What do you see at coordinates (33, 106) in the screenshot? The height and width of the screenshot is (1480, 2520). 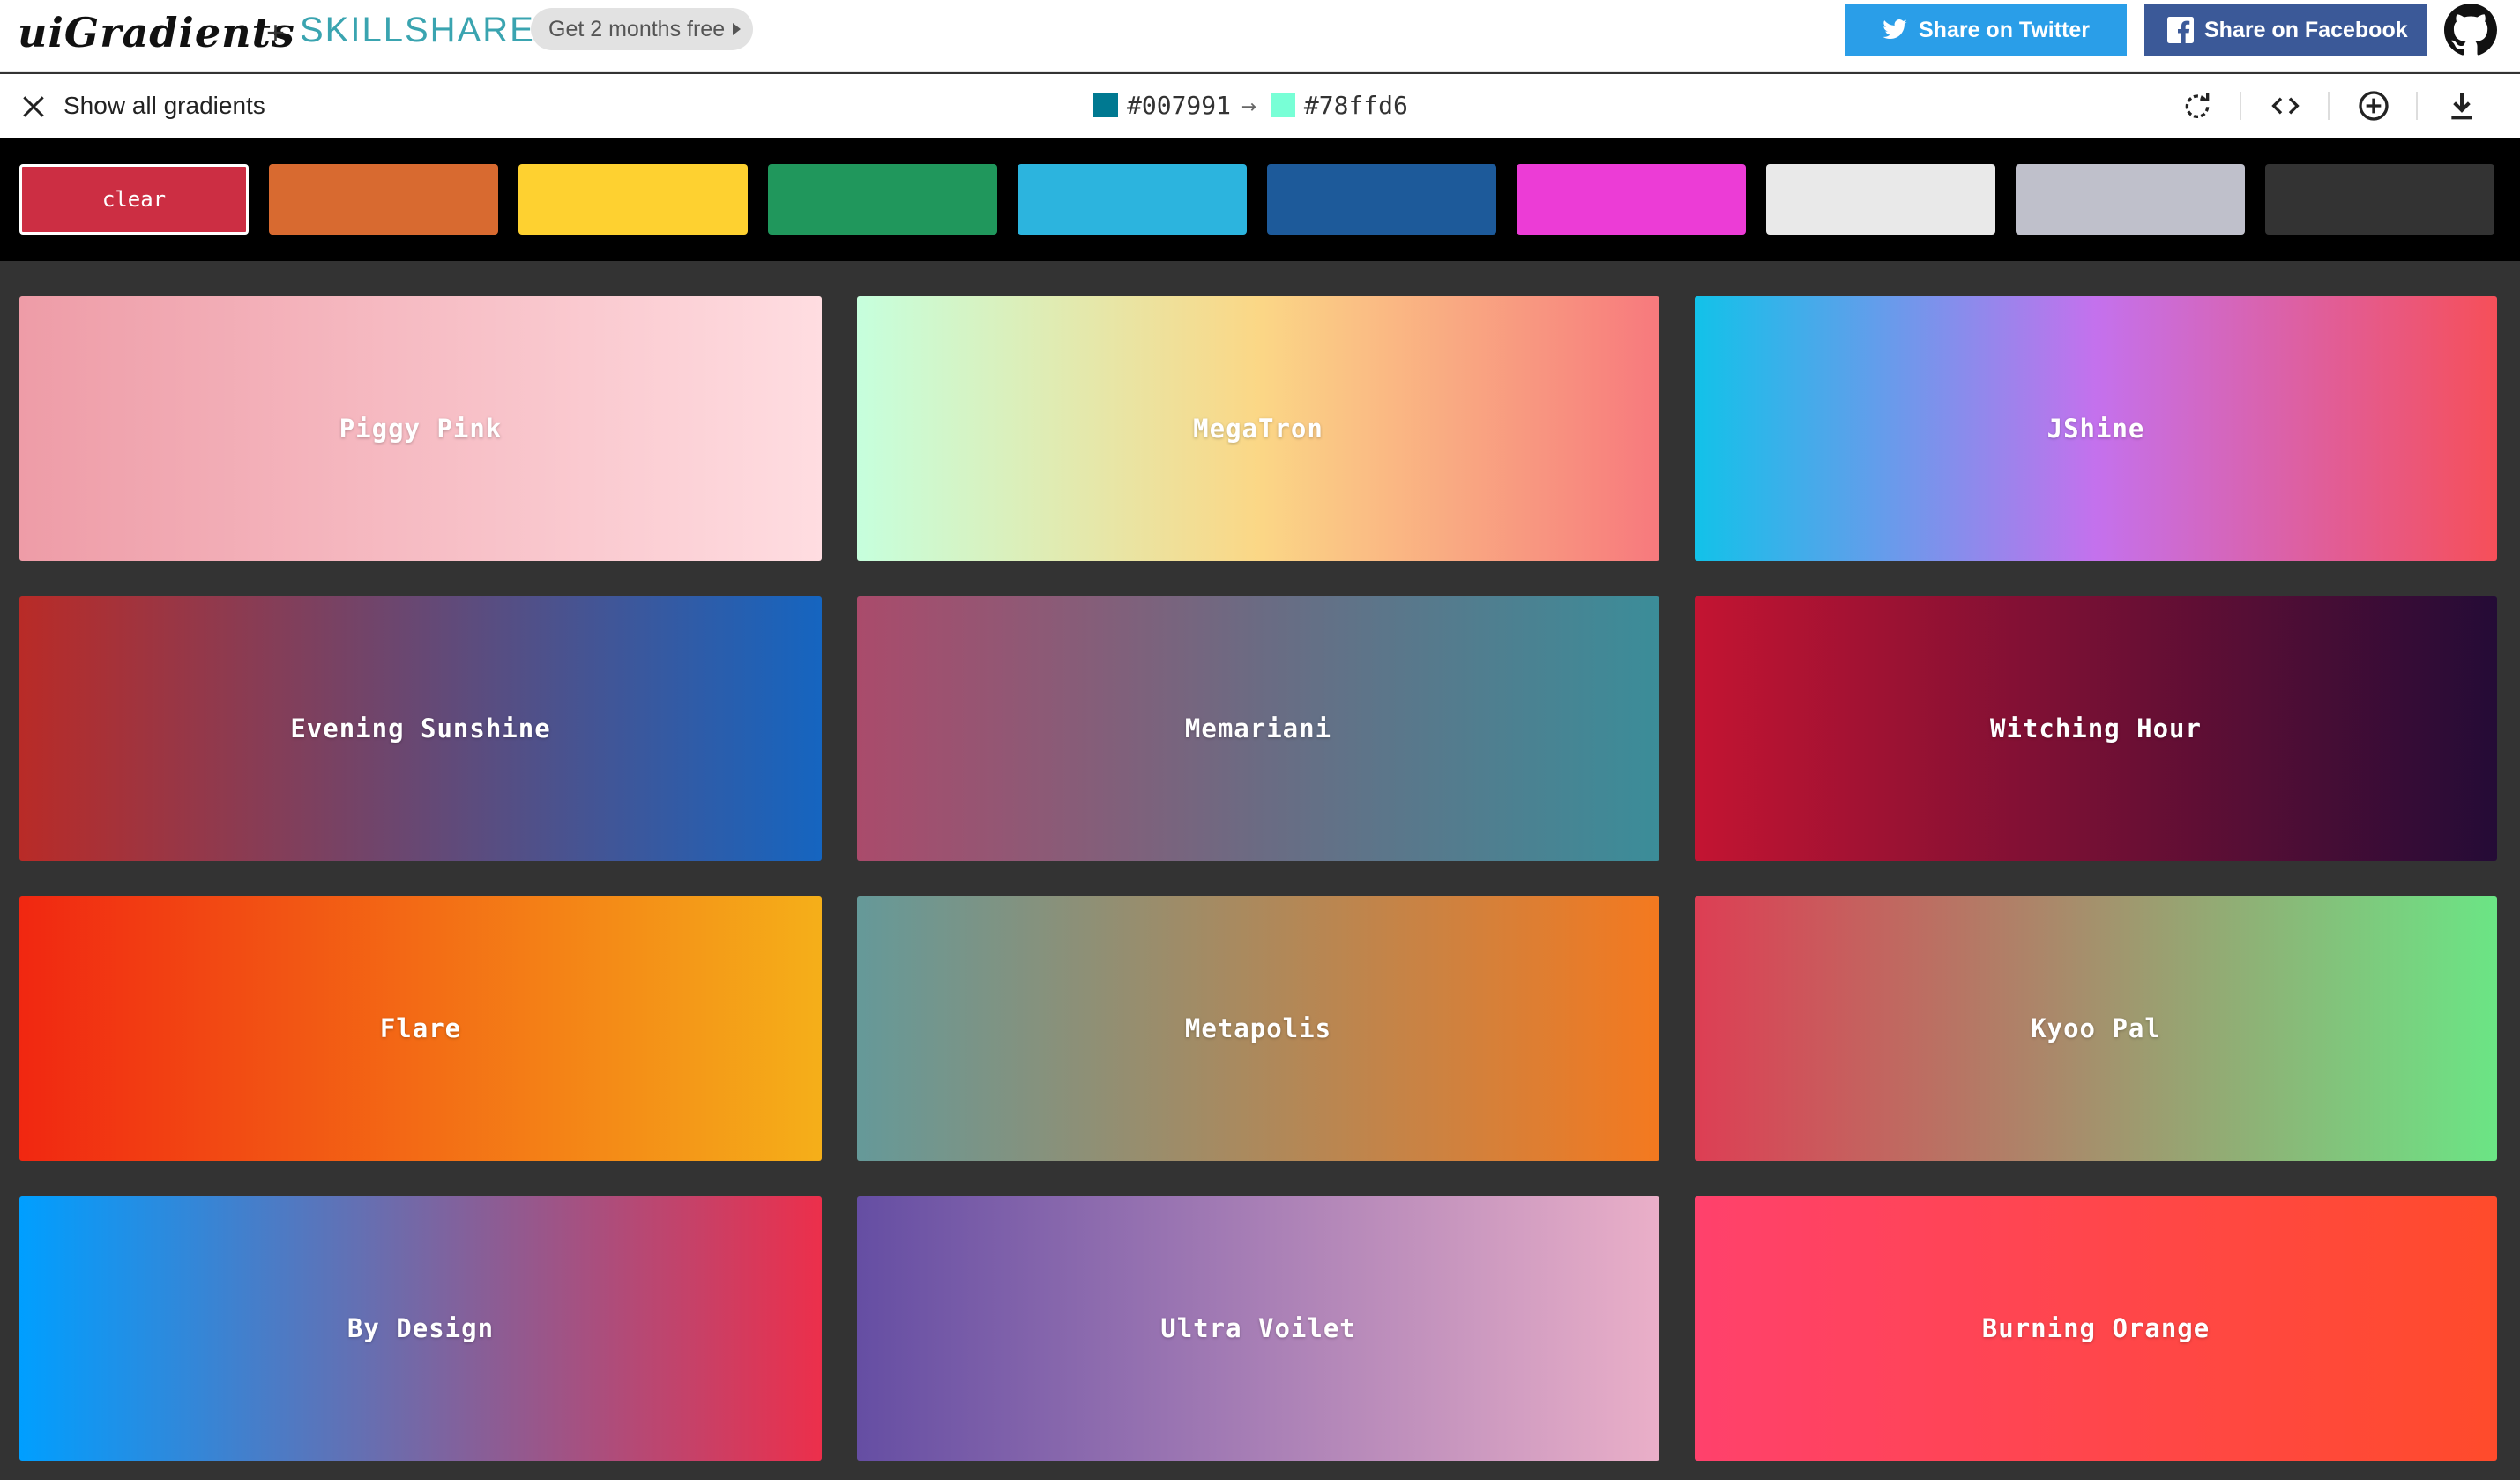 I see `close-icon` at bounding box center [33, 106].